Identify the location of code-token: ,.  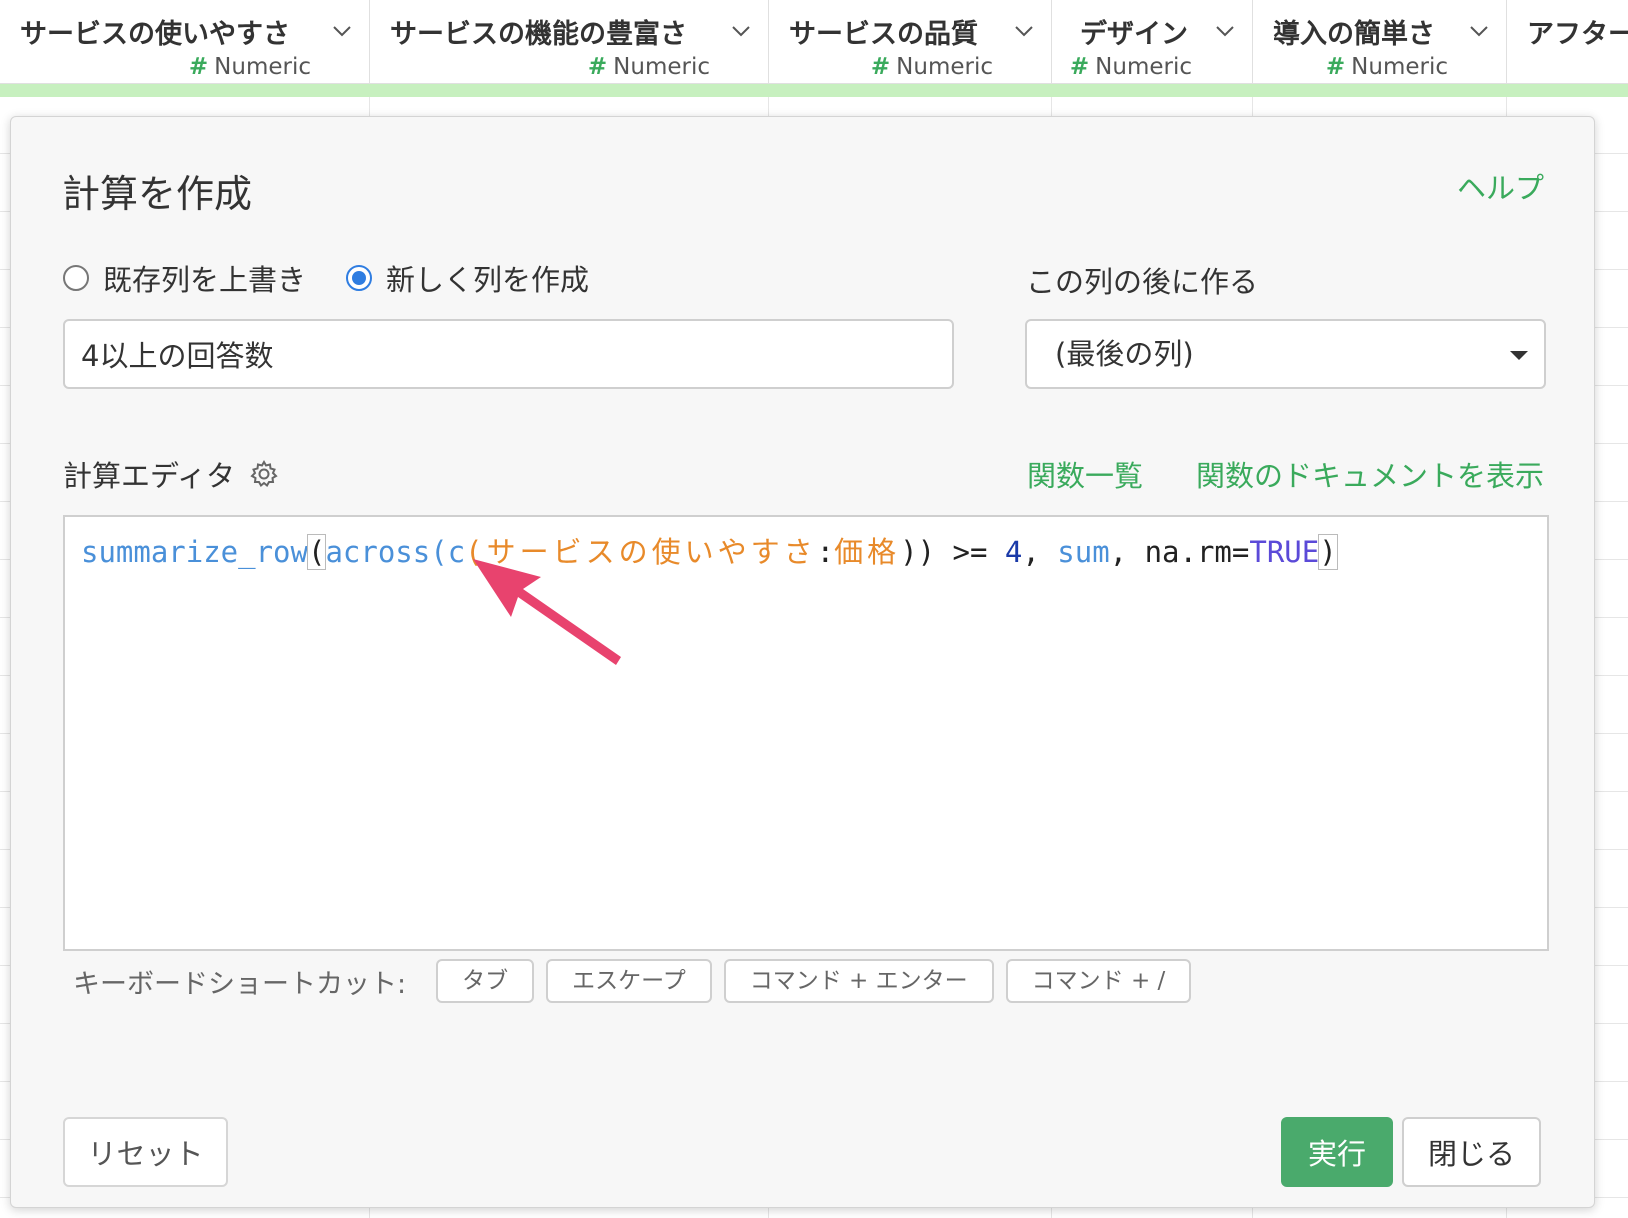
(1040, 552).